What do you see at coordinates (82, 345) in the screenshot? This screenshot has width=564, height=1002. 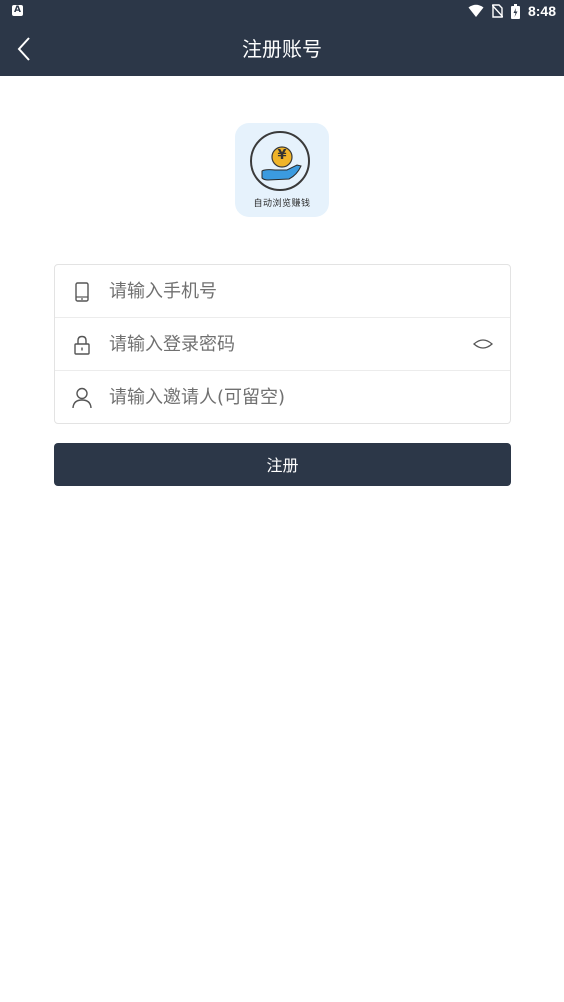 I see `lock-icon` at bounding box center [82, 345].